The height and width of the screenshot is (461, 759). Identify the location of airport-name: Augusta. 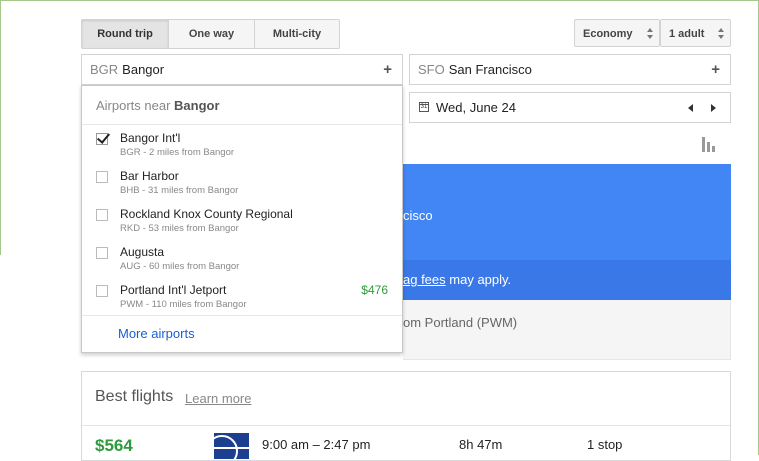
(142, 252).